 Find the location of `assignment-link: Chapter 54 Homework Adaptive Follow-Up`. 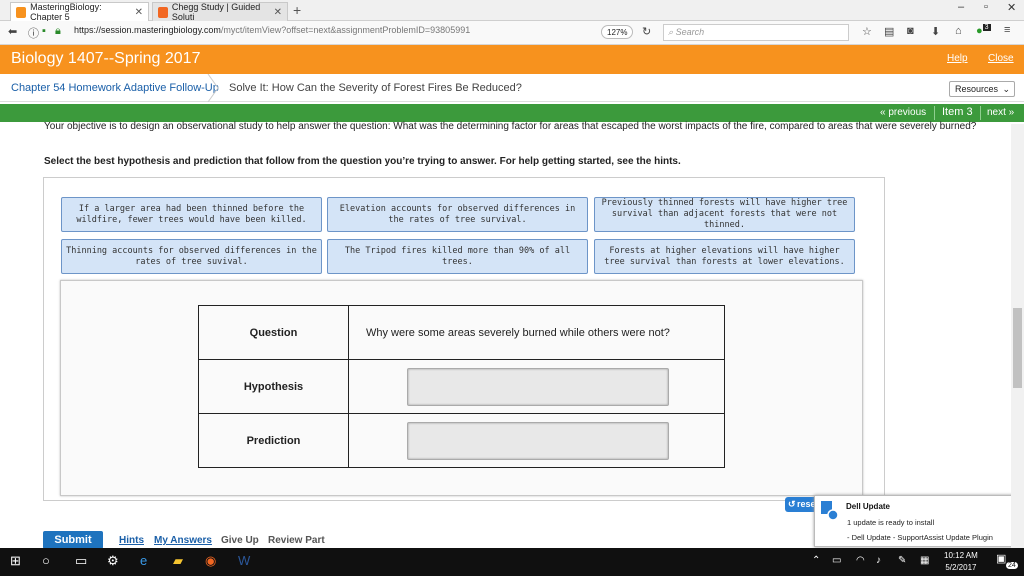

assignment-link: Chapter 54 Homework Adaptive Follow-Up is located at coordinates (115, 88).